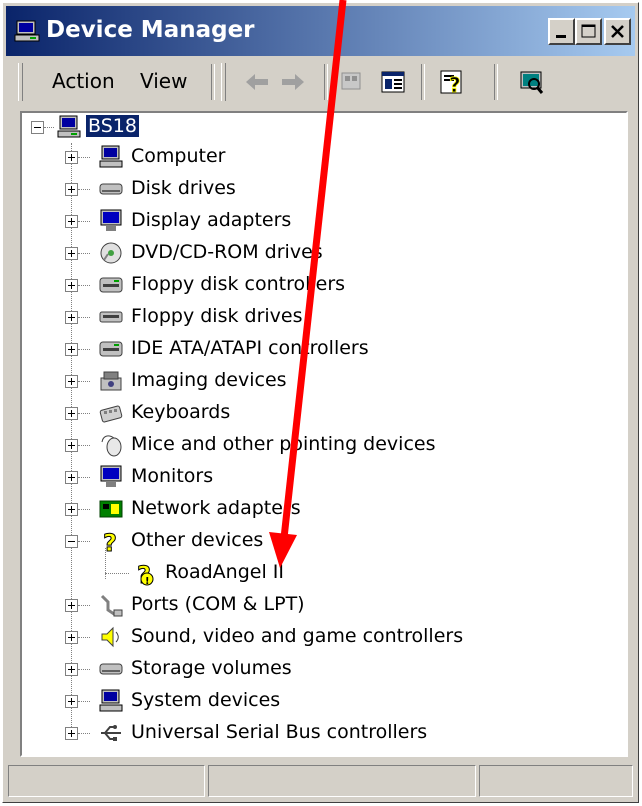 This screenshot has width=642, height=806. What do you see at coordinates (216, 508) in the screenshot?
I see `tree-item-label: Network adapters` at bounding box center [216, 508].